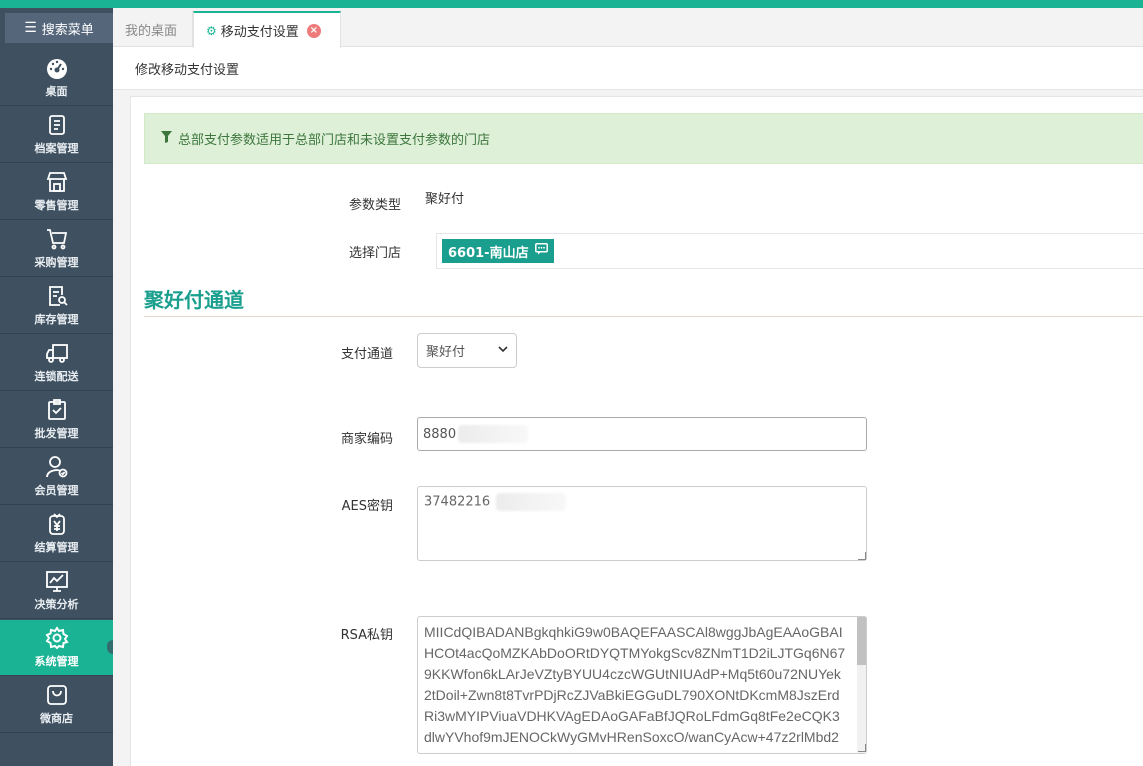  I want to click on store-label: 选择门店, so click(374, 253).